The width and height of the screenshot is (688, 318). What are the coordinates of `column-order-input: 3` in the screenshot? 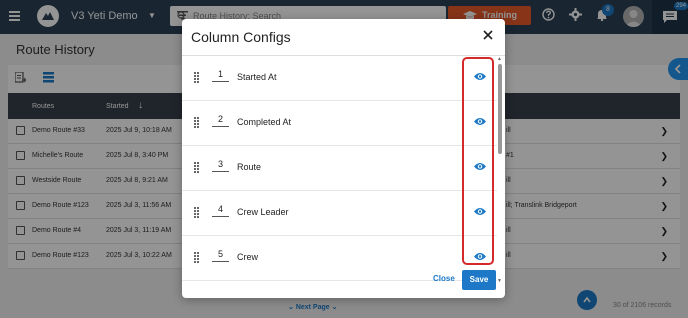 It's located at (220, 165).